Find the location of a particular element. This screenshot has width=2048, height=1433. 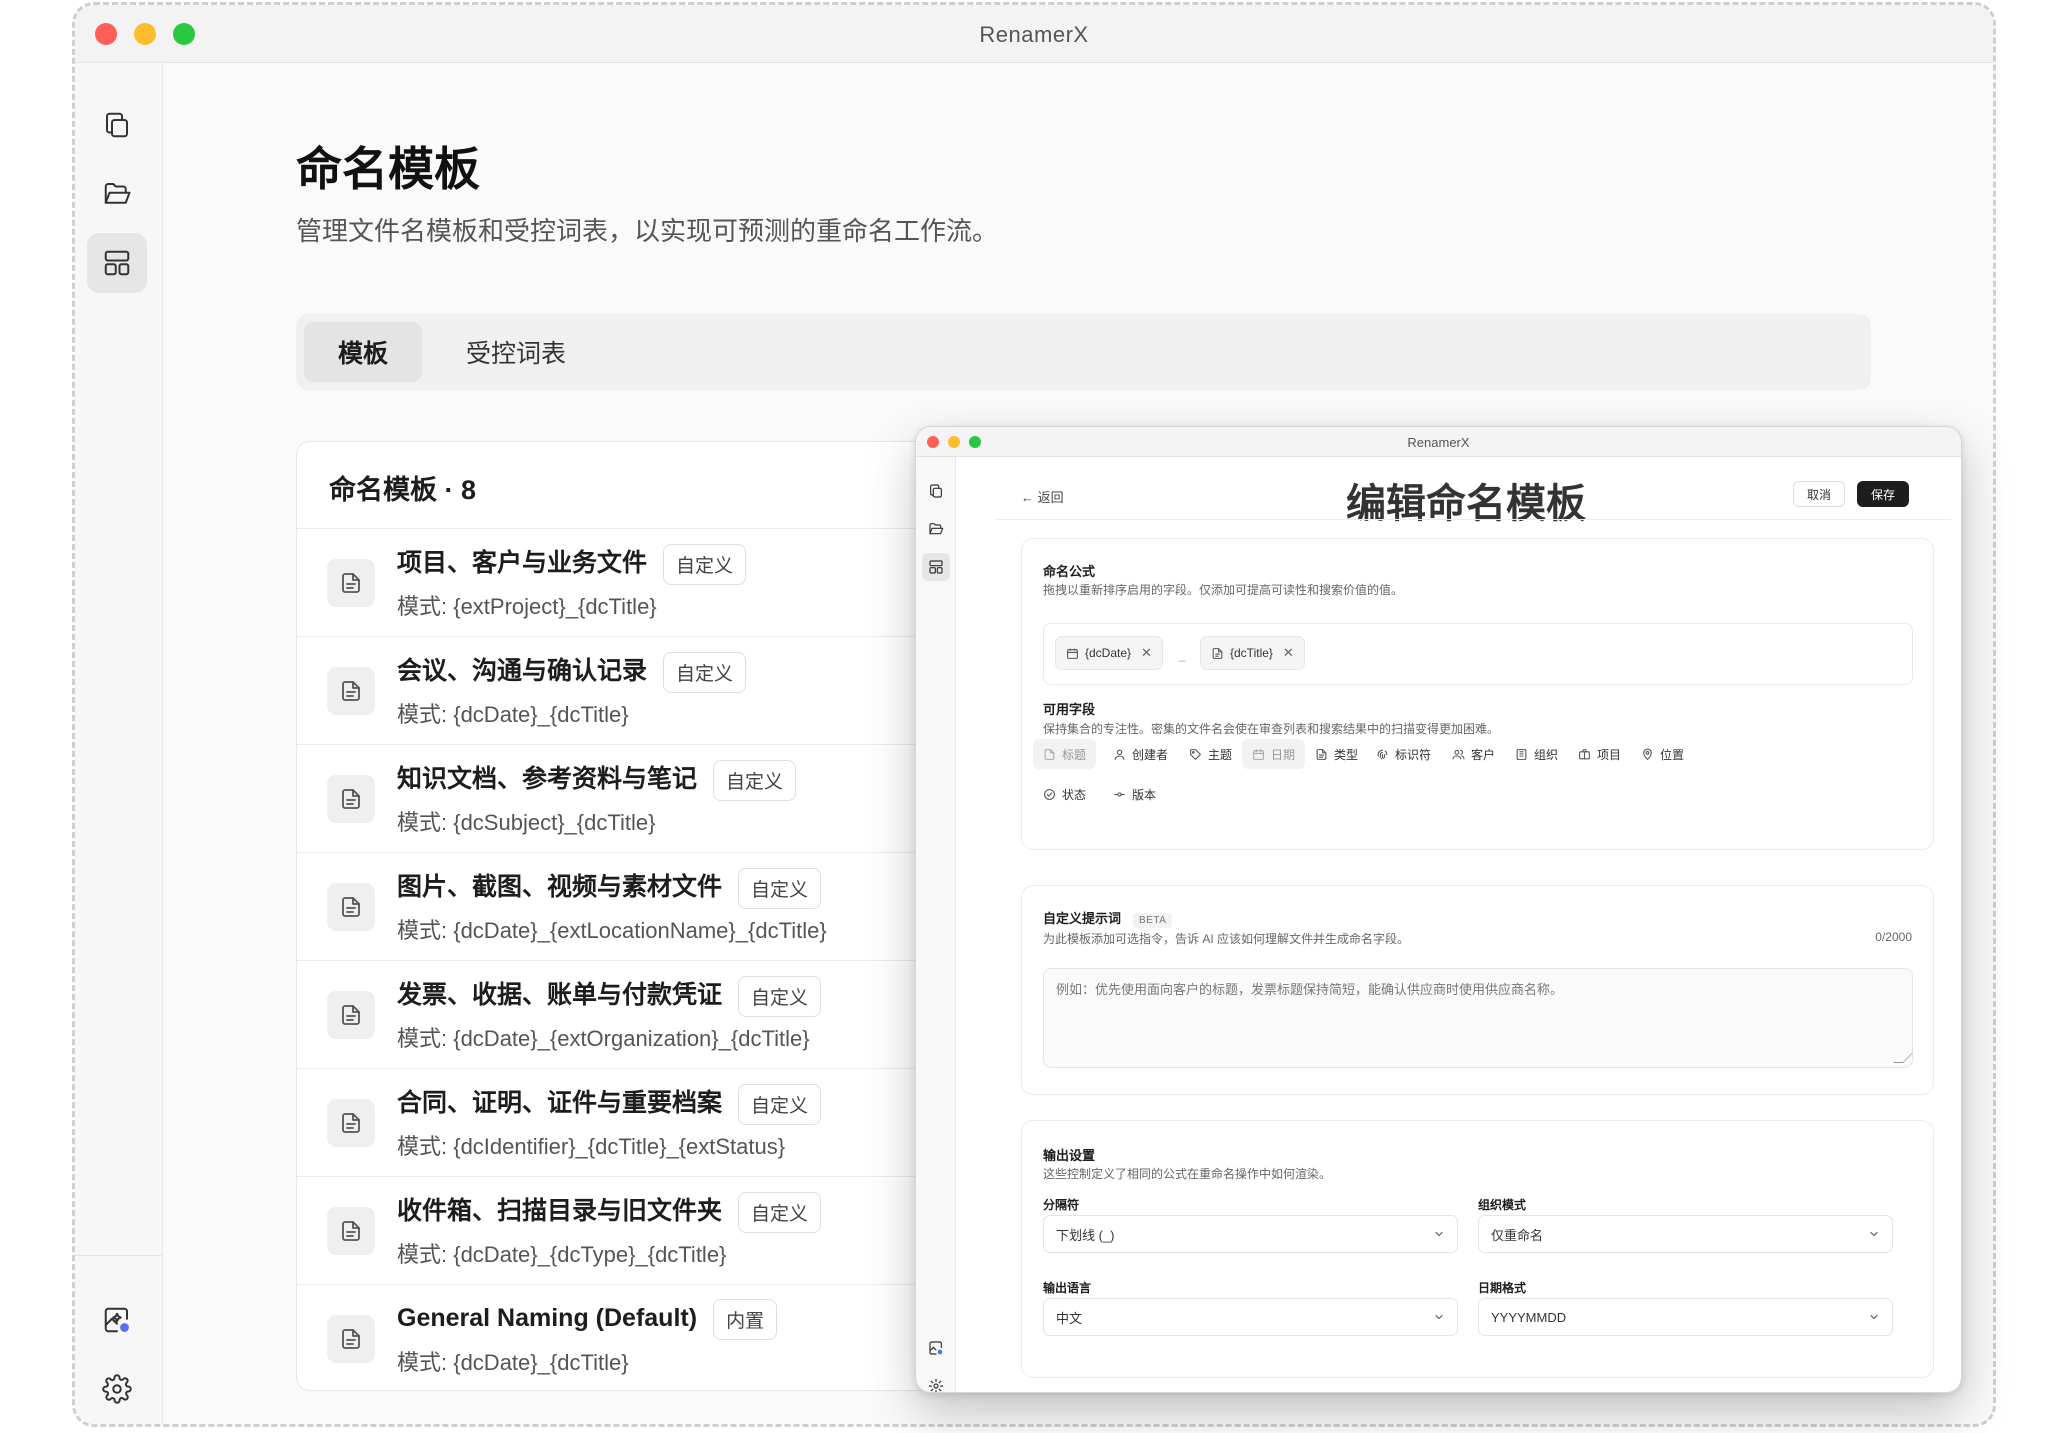

available-field: 主题 is located at coordinates (1210, 754).